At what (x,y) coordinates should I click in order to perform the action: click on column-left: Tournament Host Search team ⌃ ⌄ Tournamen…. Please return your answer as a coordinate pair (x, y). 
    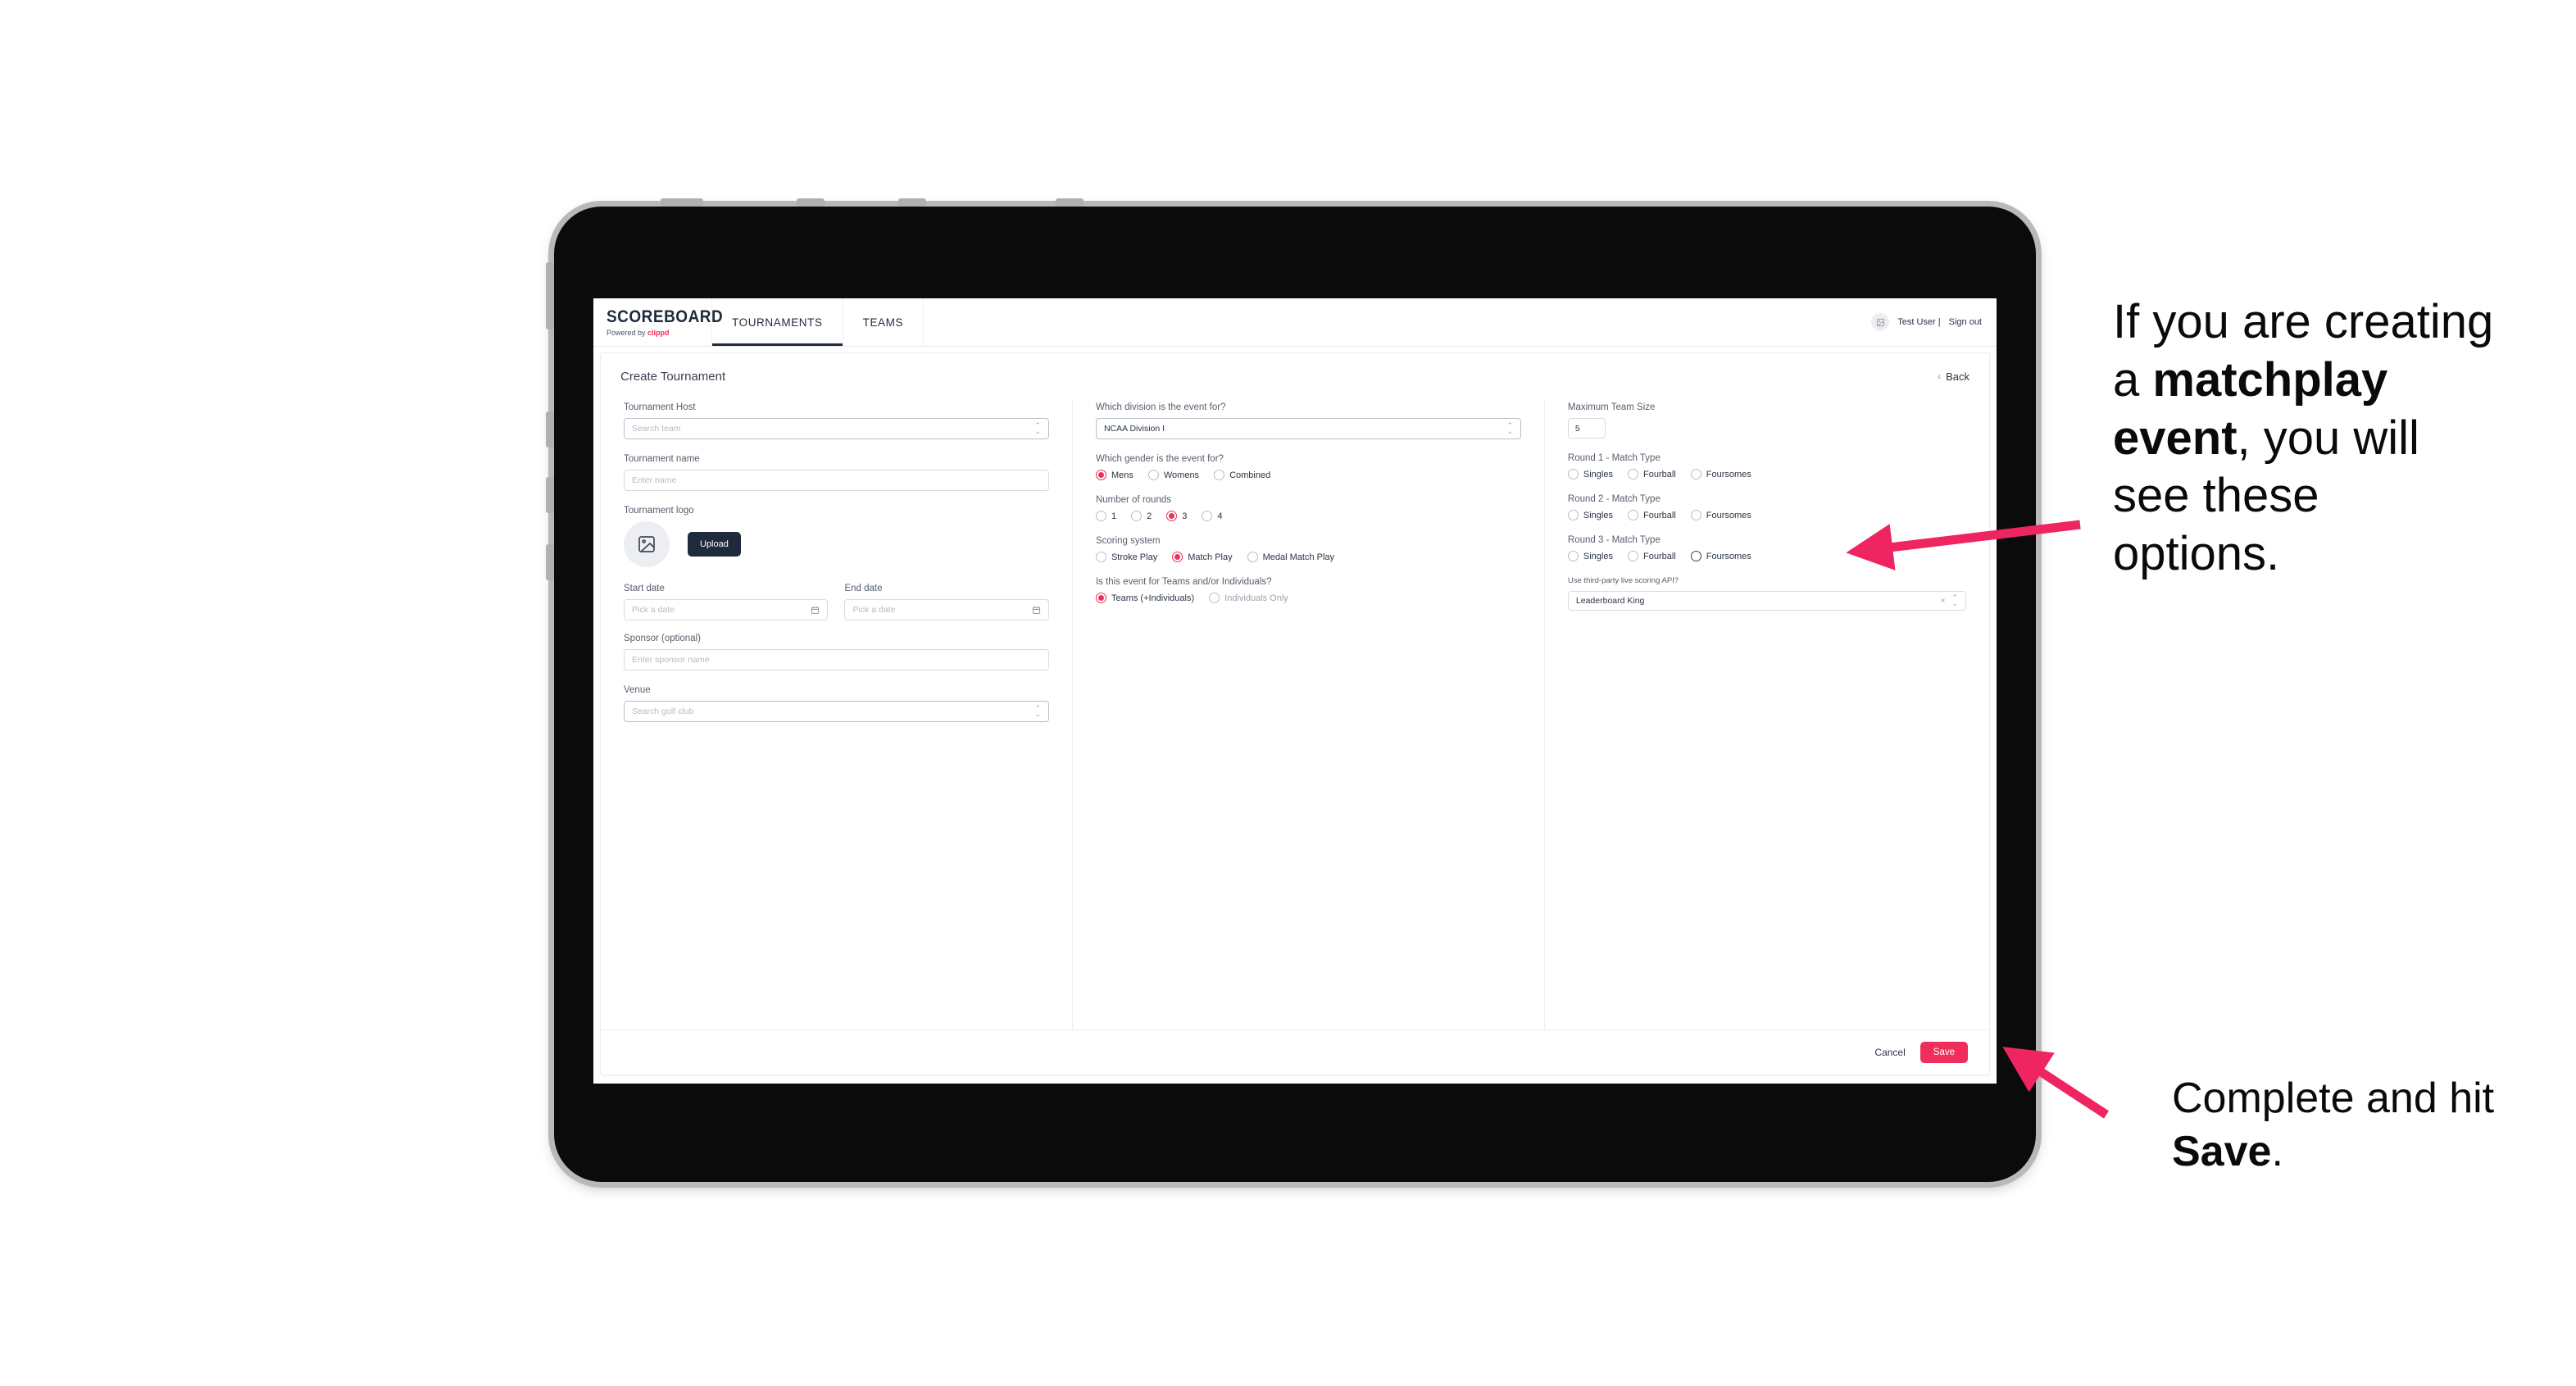
    Looking at the image, I should click on (837, 714).